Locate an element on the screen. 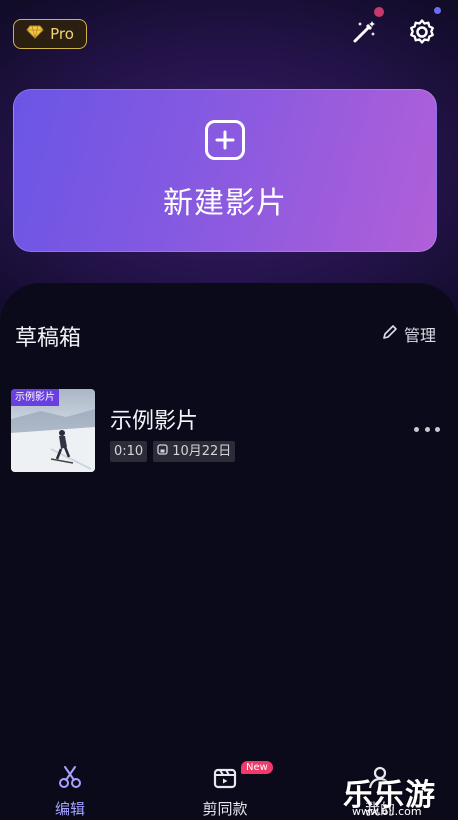 Image resolution: width=458 pixels, height=820 pixels. diamond-icon is located at coordinates (35, 34).